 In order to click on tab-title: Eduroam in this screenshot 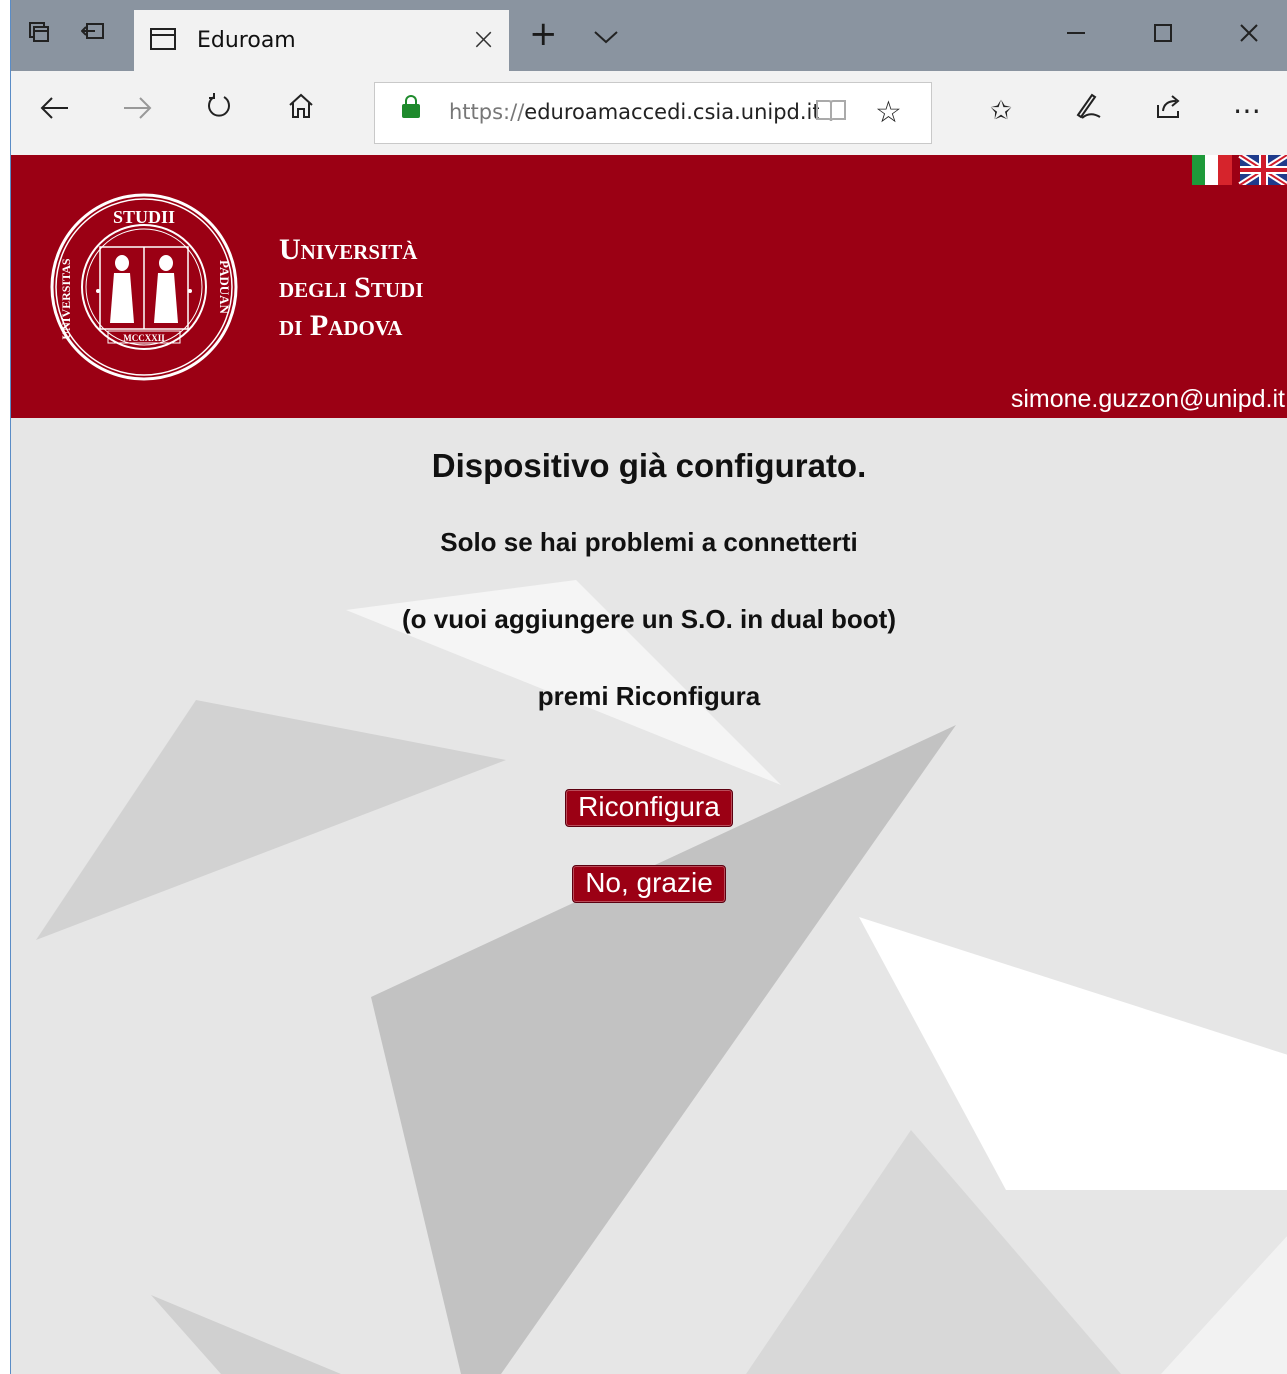, I will do `click(246, 40)`.